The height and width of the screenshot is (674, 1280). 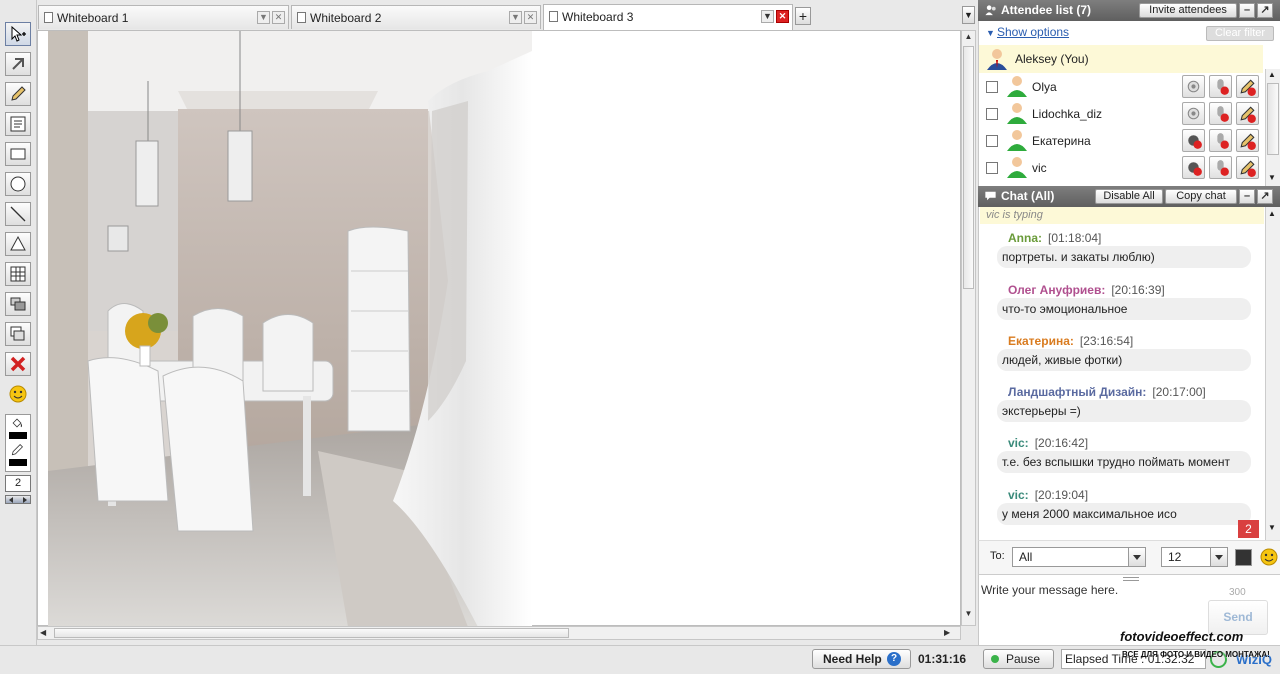 I want to click on font-size-select: 12, so click(x=1194, y=557).